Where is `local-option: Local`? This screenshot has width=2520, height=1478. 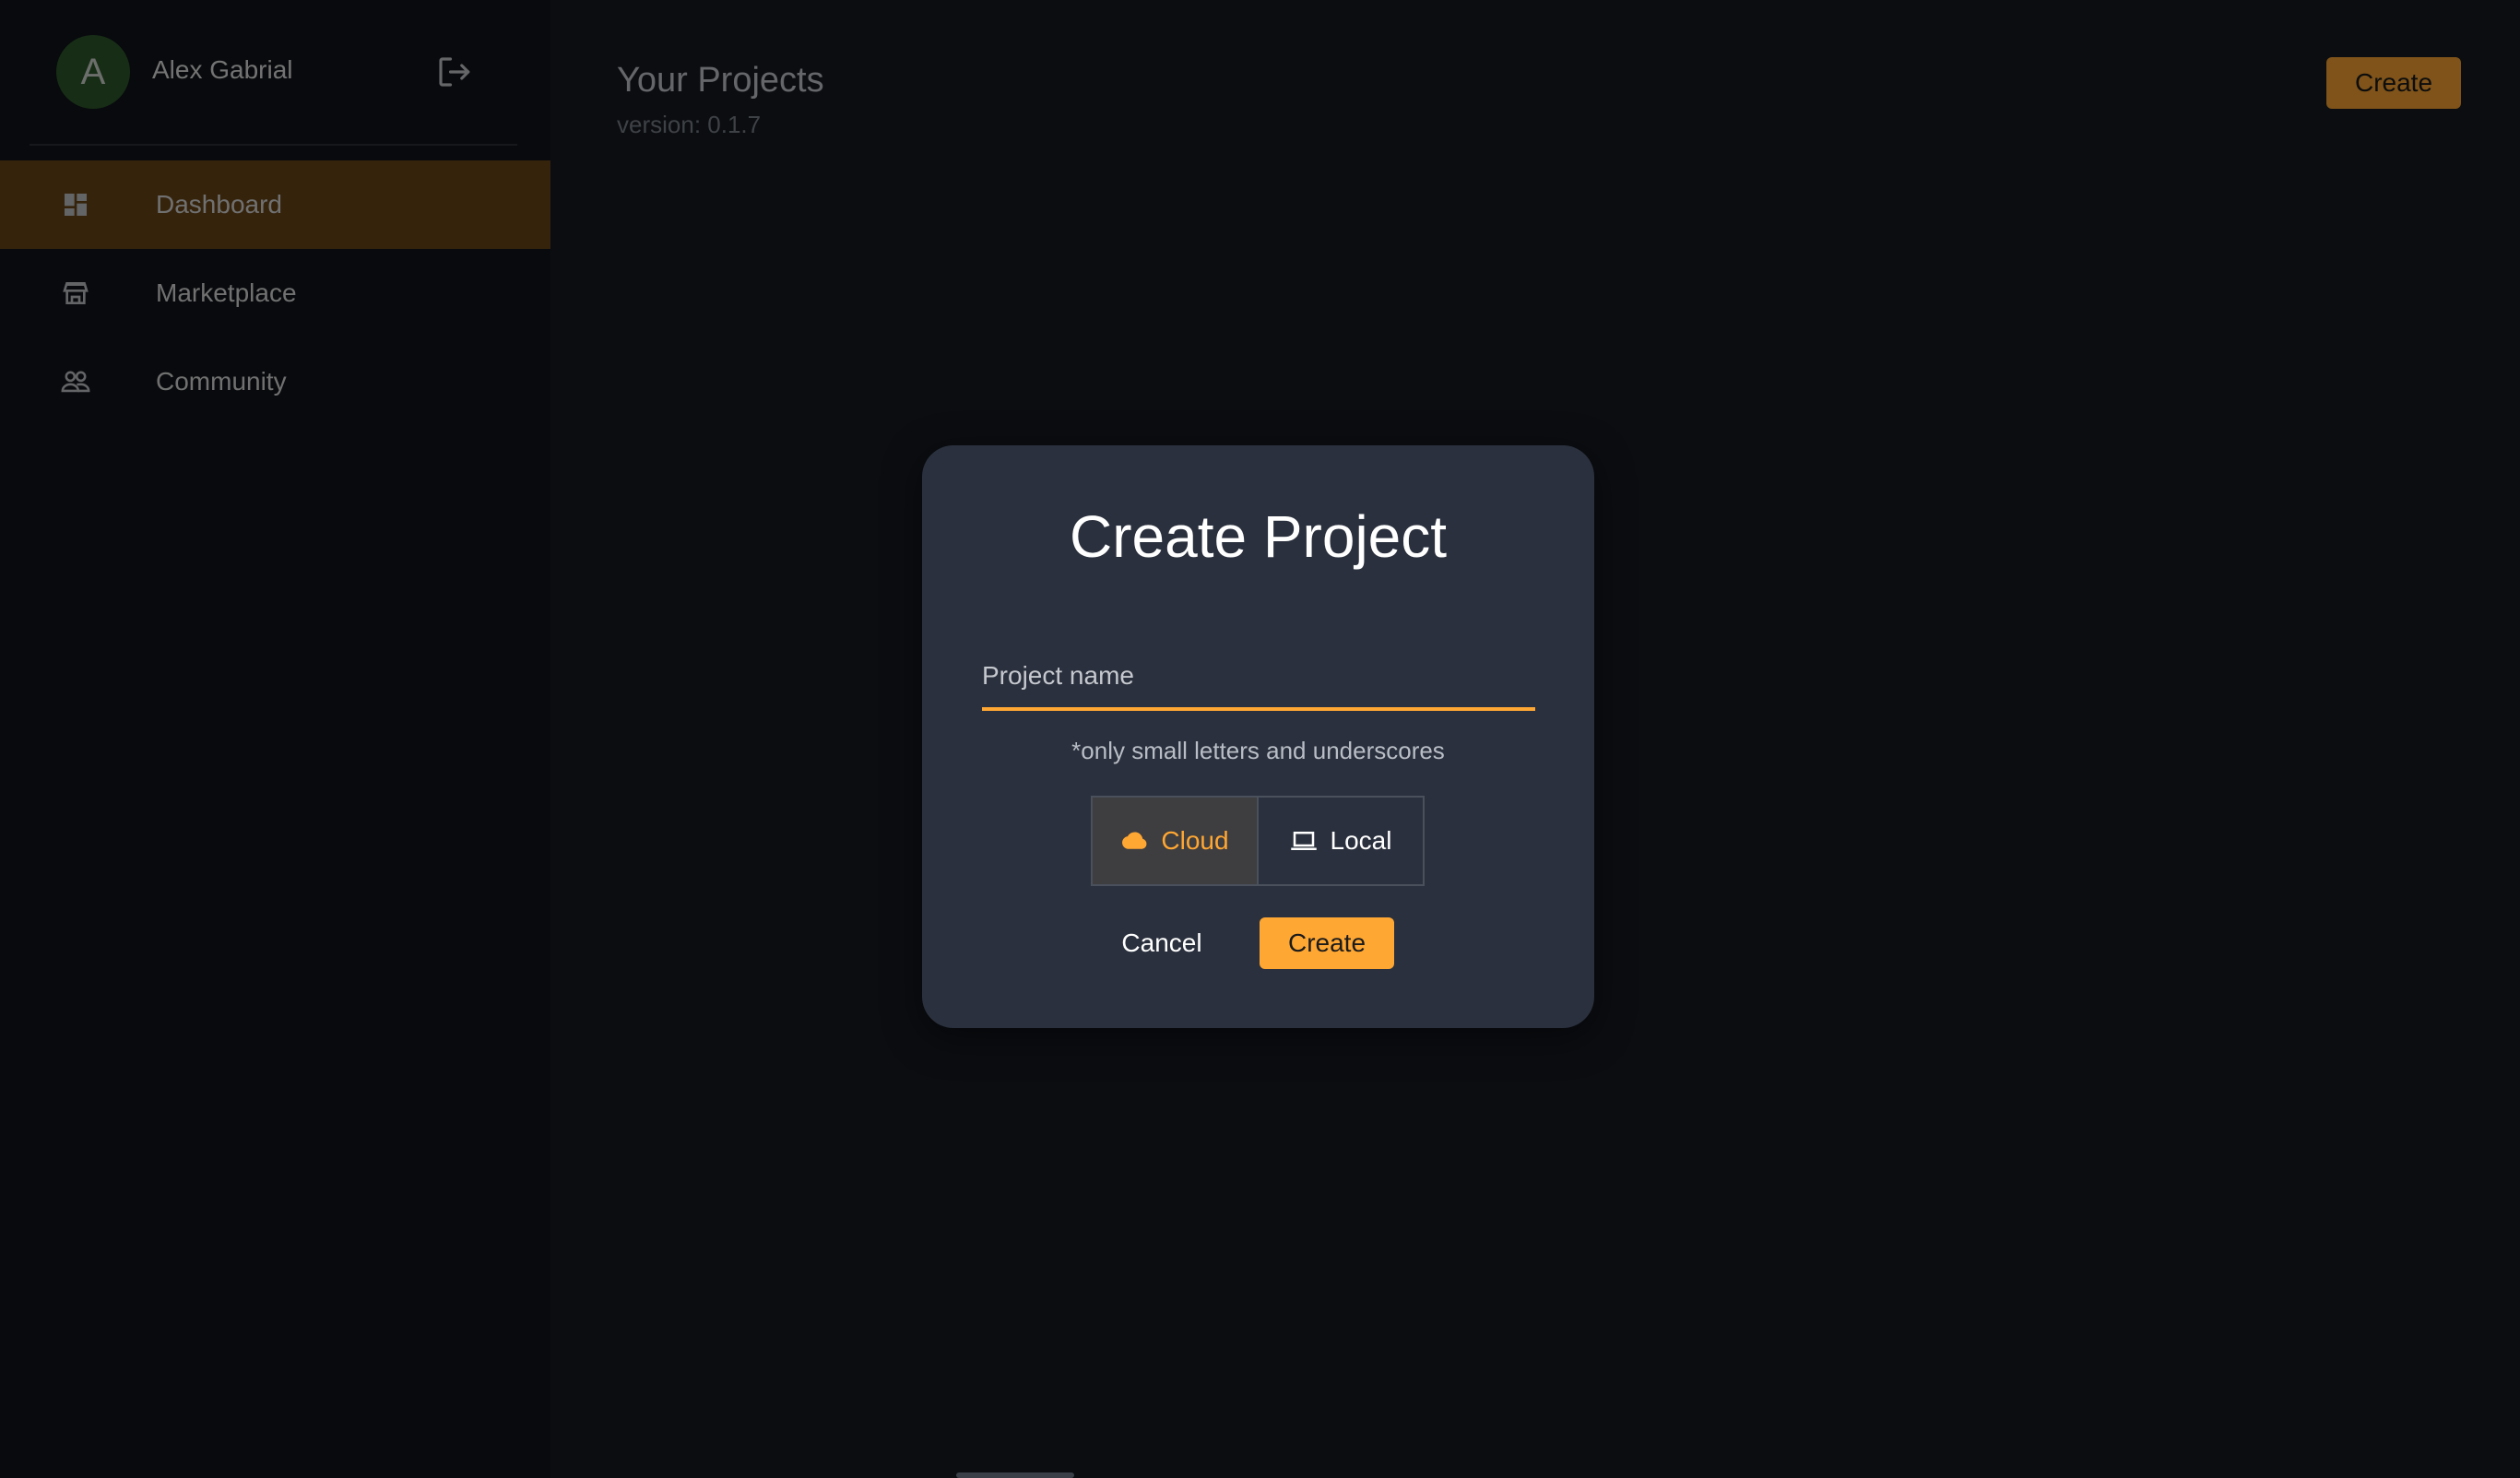 local-option: Local is located at coordinates (1340, 841).